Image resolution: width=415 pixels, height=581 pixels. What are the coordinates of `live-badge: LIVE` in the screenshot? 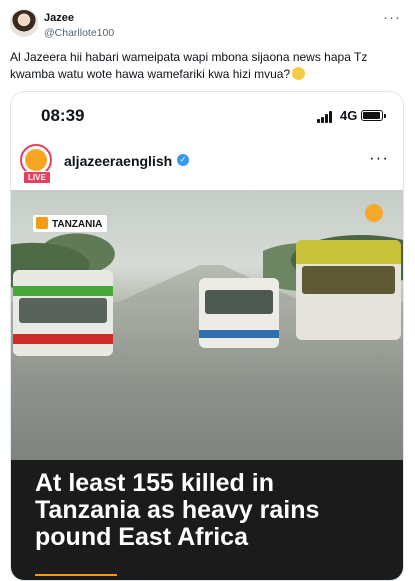 It's located at (37, 177).